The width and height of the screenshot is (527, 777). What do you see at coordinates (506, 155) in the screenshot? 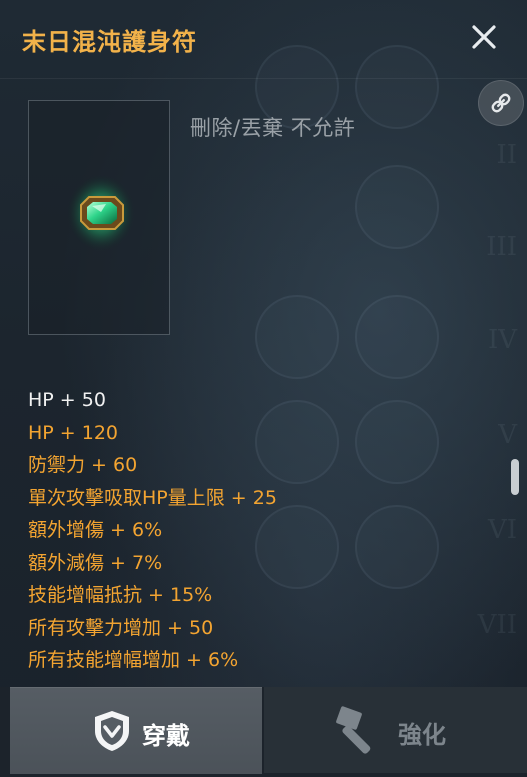
I see `background-ghost-numeral: II` at bounding box center [506, 155].